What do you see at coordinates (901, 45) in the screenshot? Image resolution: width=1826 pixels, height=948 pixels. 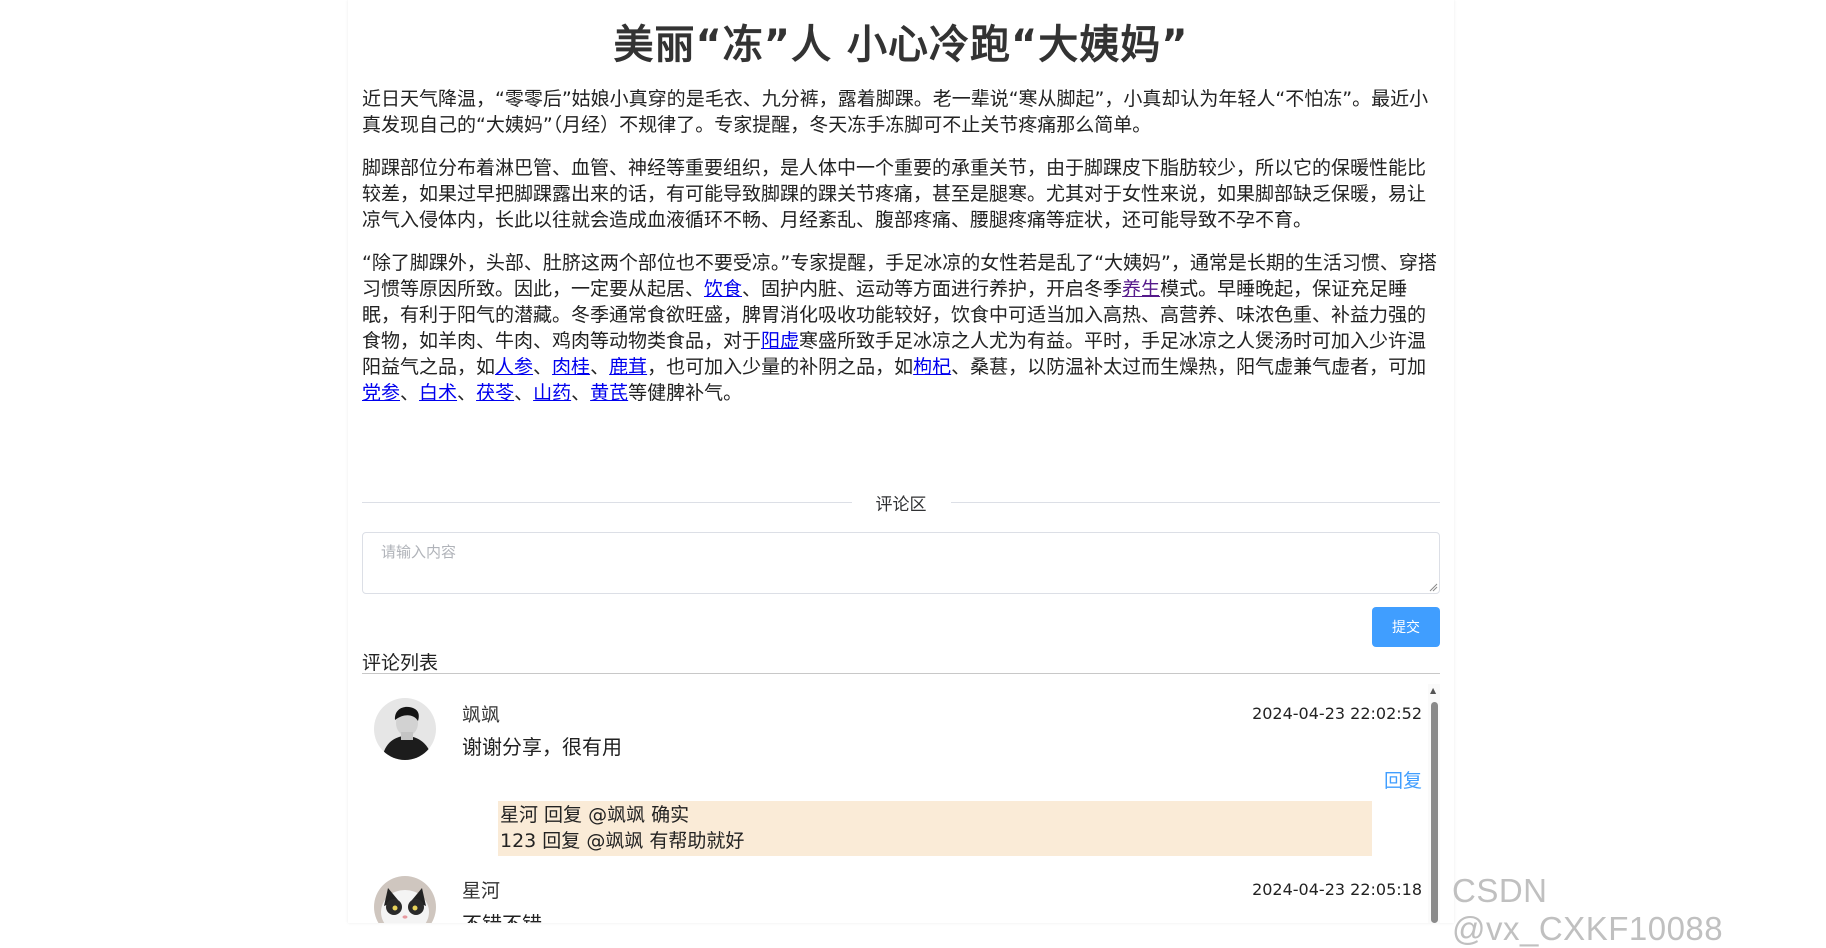 I see `article-title: 美丽“冻”人 小心冷跑“大姨妈”` at bounding box center [901, 45].